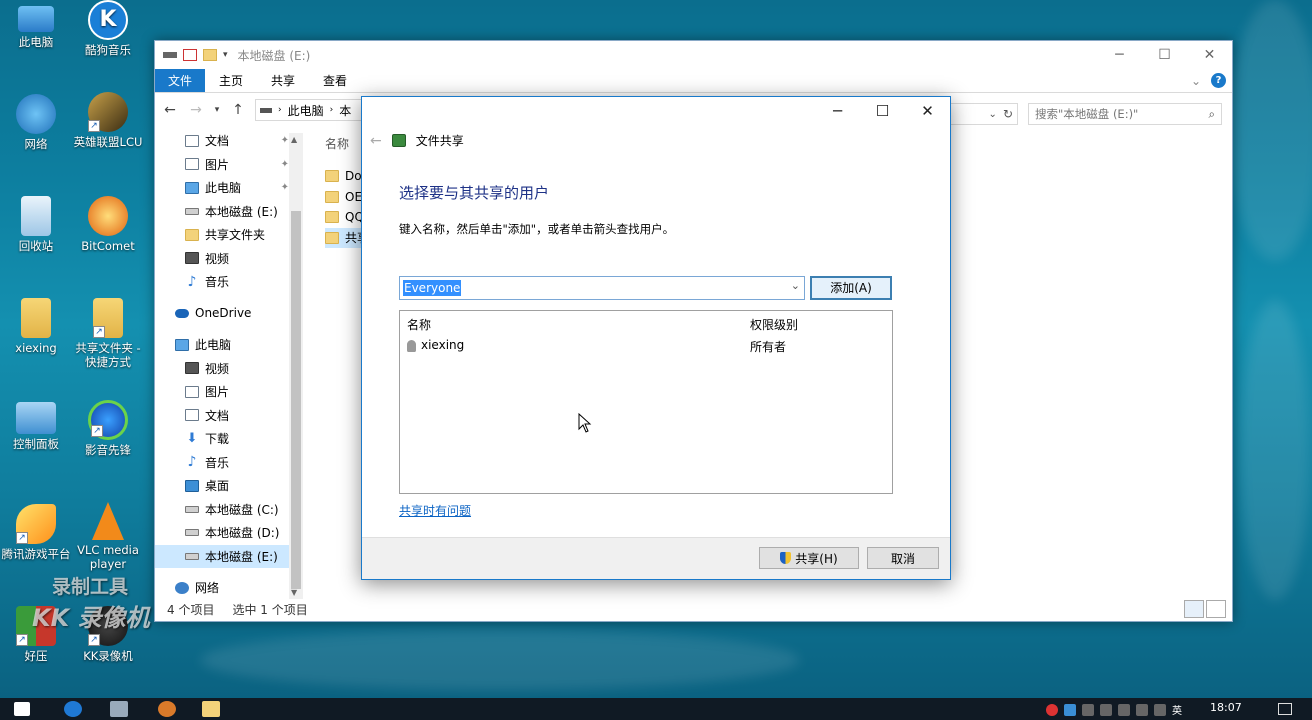 This screenshot has width=1312, height=720. Describe the element at coordinates (36, 122) in the screenshot. I see `desktop-icon-network: 网络` at that location.